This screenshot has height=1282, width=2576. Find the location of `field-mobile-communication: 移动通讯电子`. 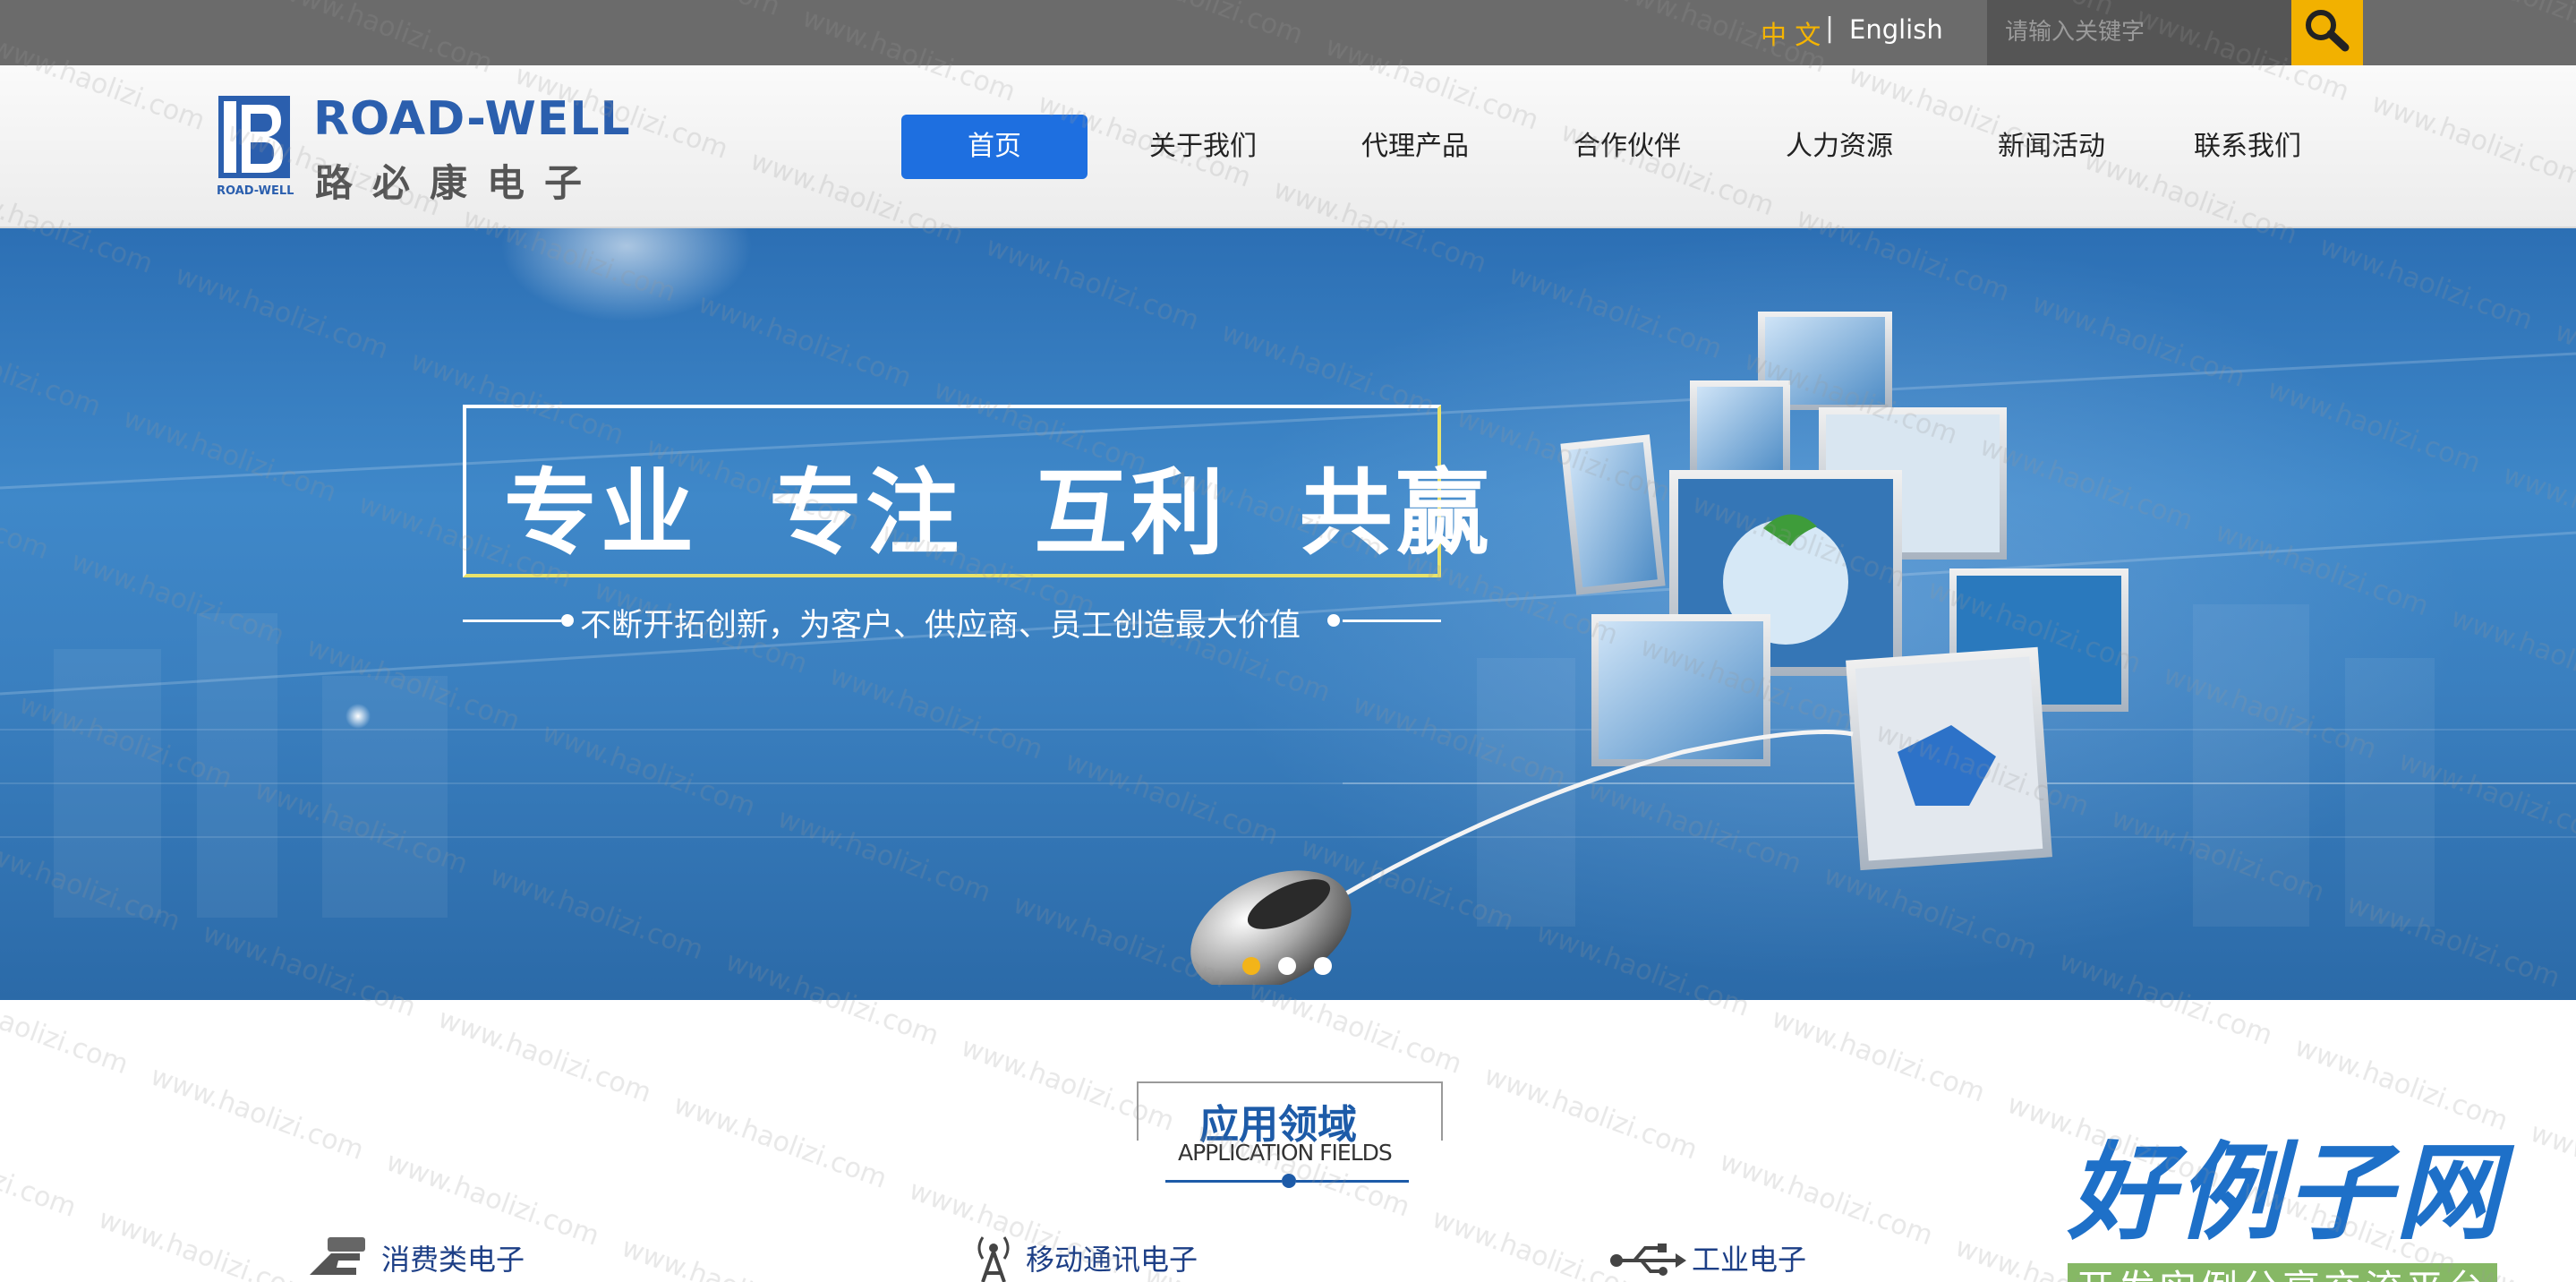

field-mobile-communication: 移动通讯电子 is located at coordinates (1082, 1258).